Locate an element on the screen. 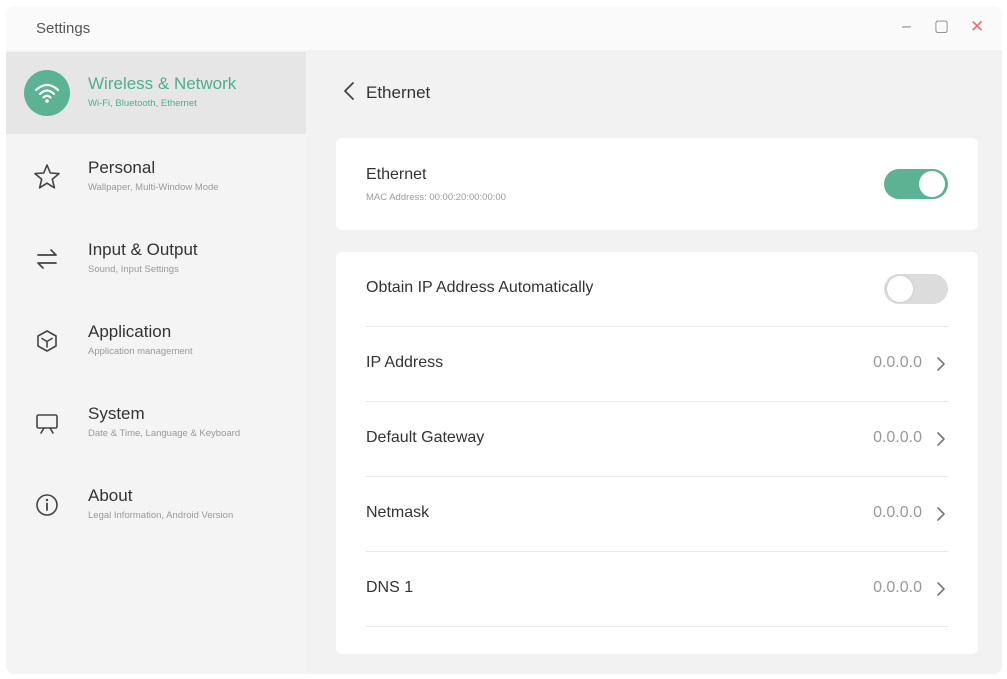 Image resolution: width=1007 pixels, height=679 pixels. sidebar-item-personal: Personal Wallpaper, Multi-Window Mode is located at coordinates (156, 177).